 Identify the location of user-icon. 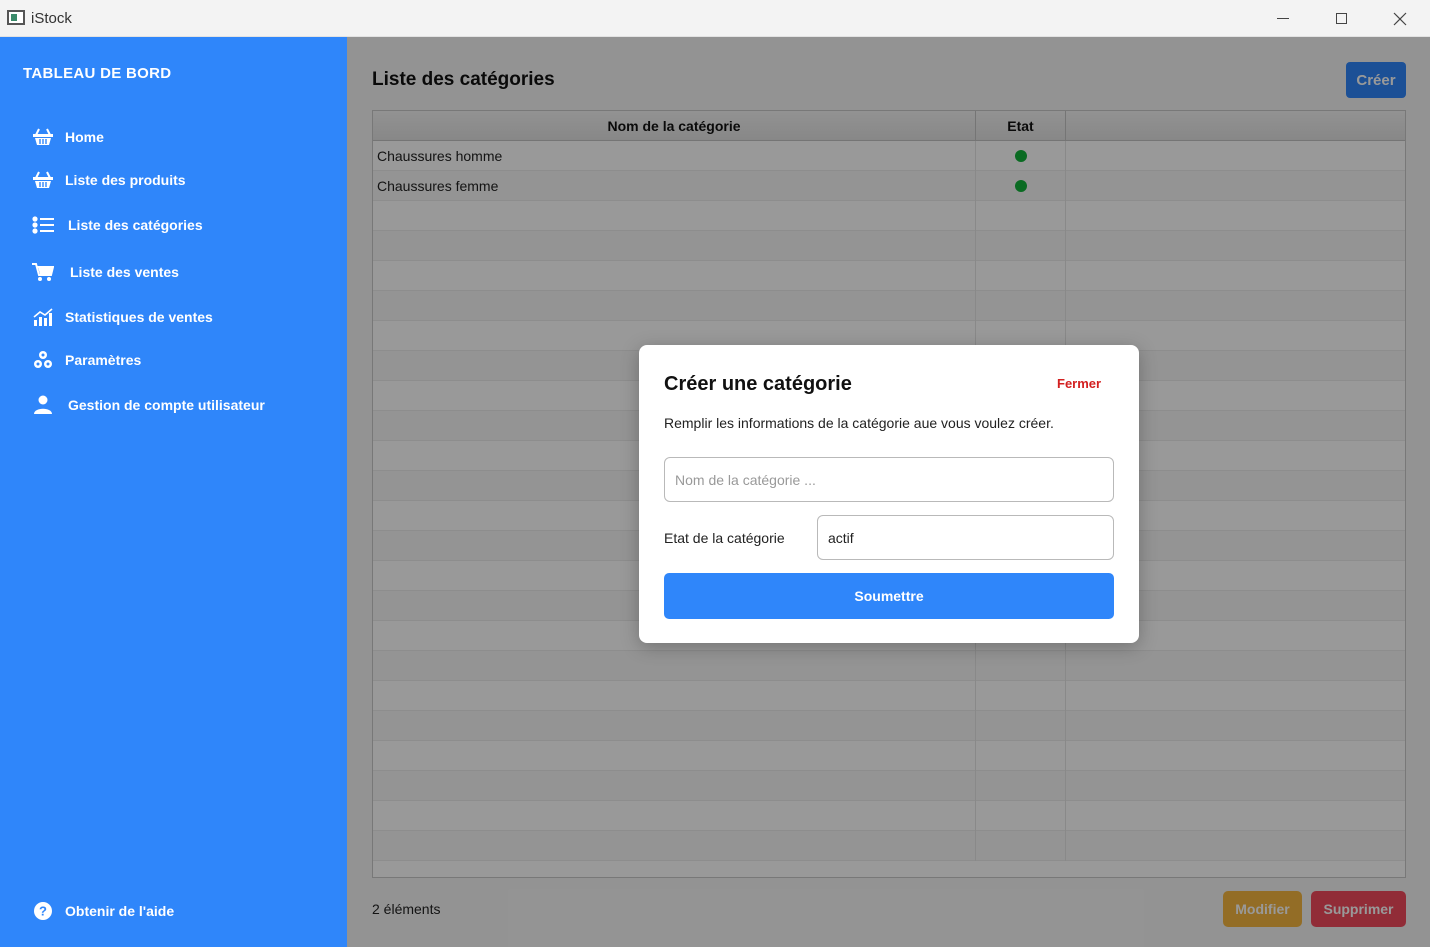
(43, 405).